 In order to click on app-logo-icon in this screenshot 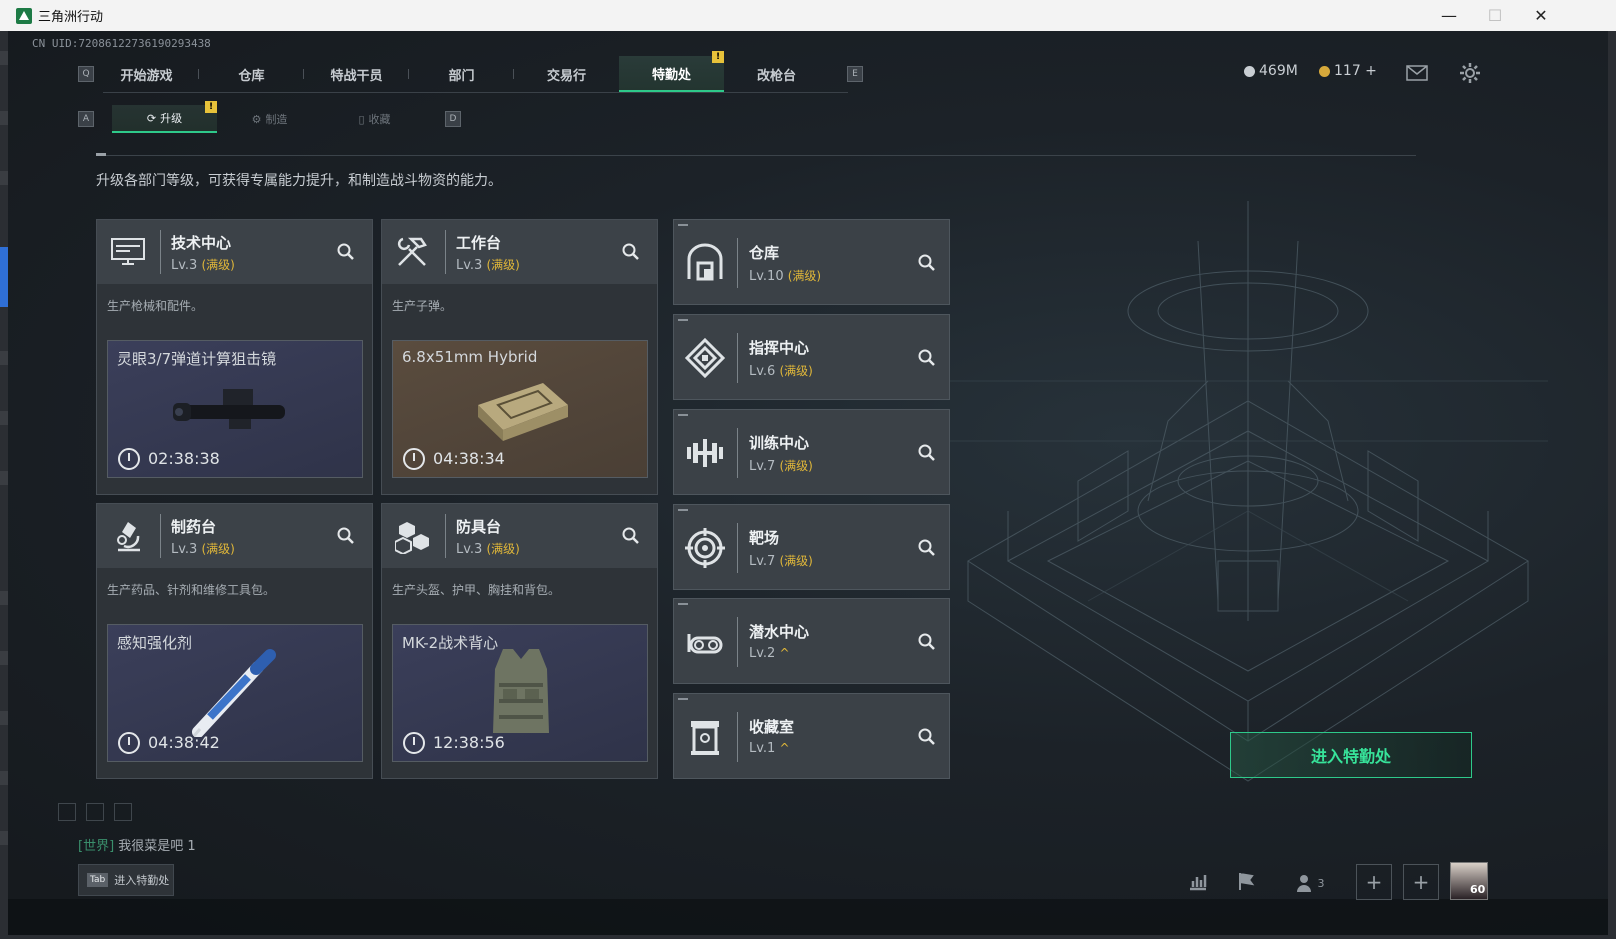, I will do `click(24, 15)`.